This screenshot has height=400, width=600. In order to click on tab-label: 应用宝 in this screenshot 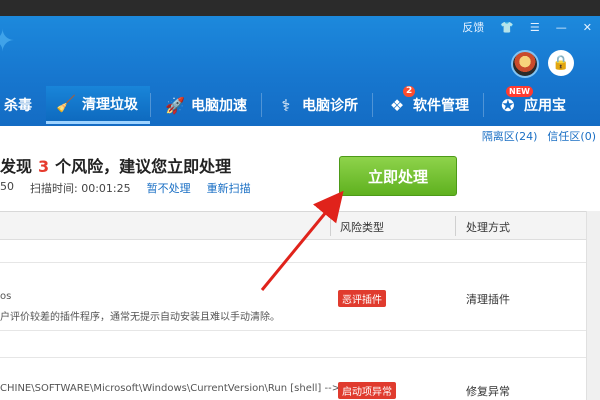, I will do `click(545, 106)`.